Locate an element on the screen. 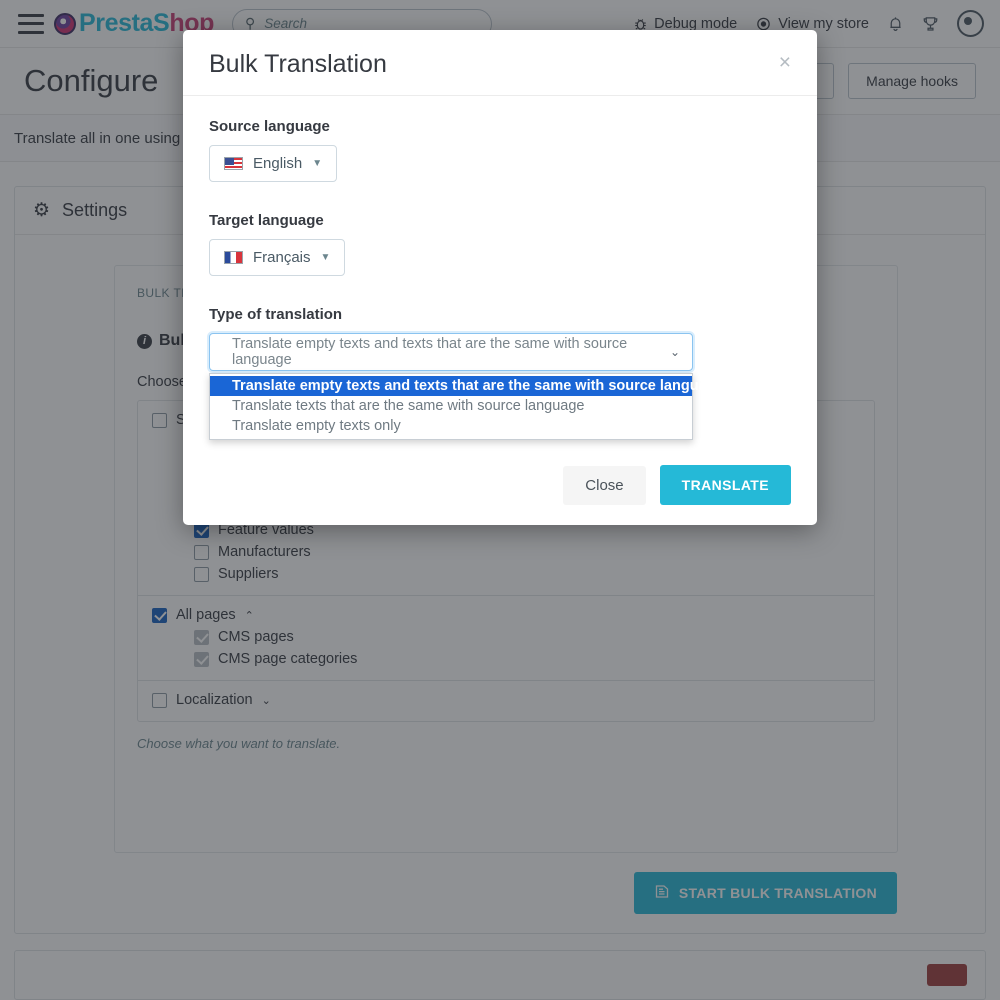  source-language-dropdown: English ▼ is located at coordinates (273, 163).